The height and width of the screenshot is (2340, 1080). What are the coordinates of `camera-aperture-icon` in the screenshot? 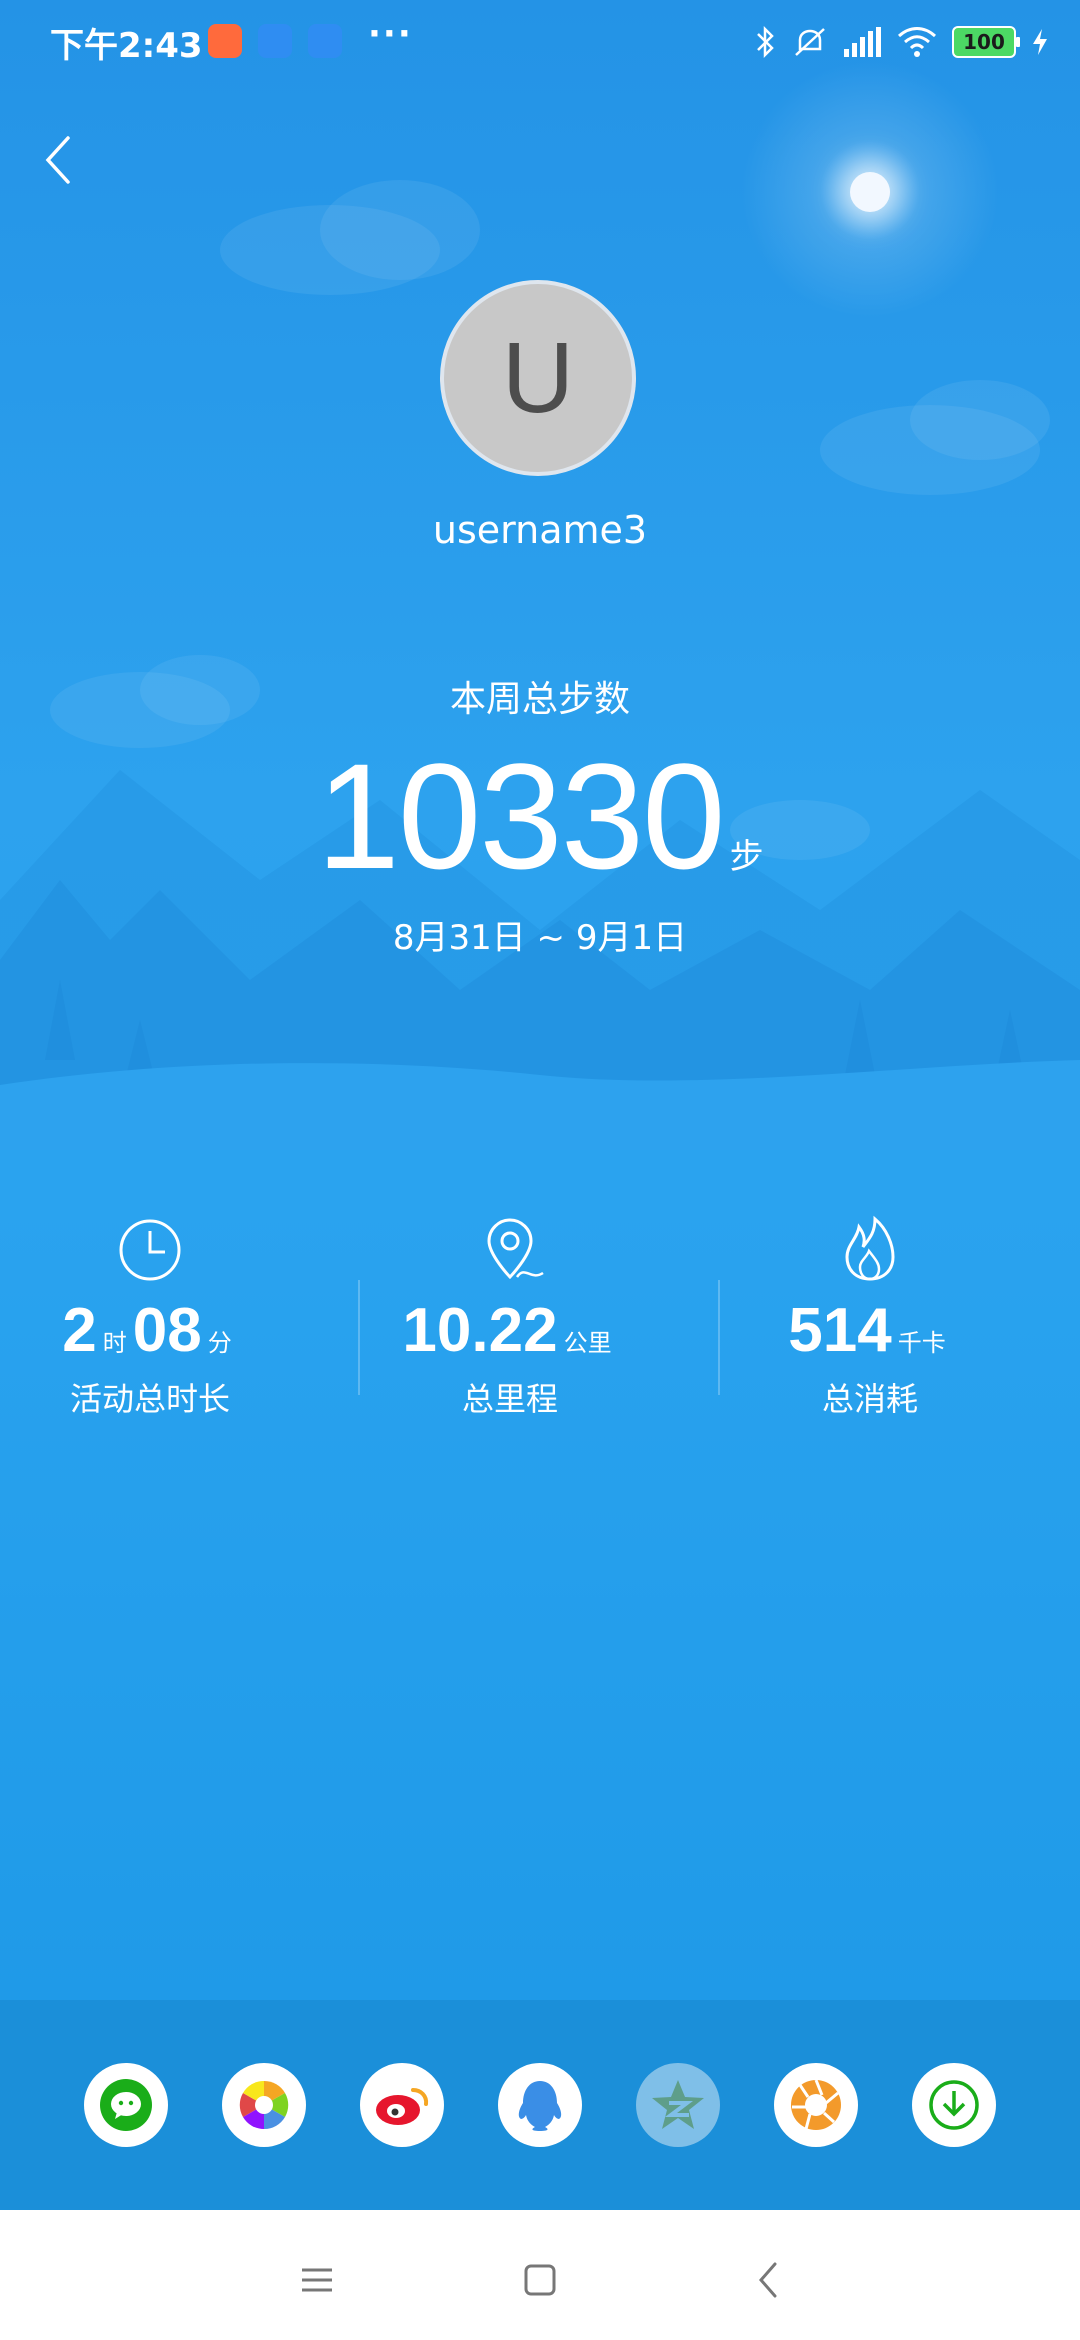 It's located at (816, 2104).